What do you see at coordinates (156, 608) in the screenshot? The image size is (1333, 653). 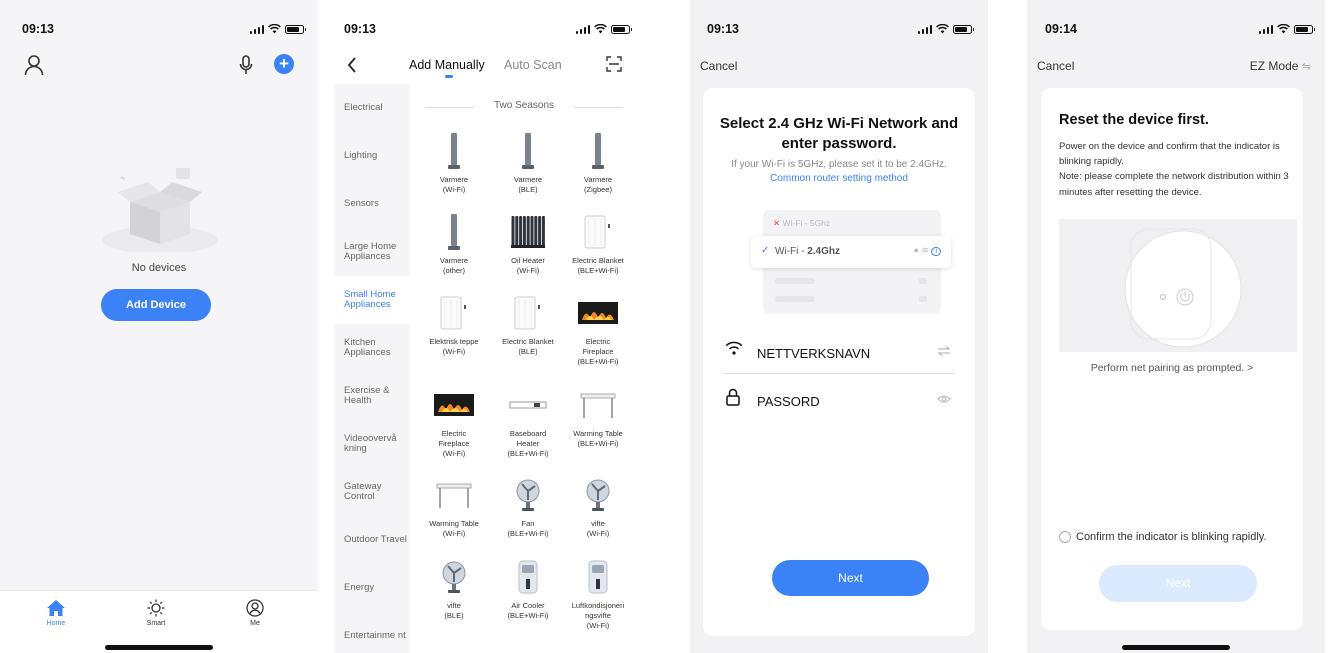 I see `sun-icon` at bounding box center [156, 608].